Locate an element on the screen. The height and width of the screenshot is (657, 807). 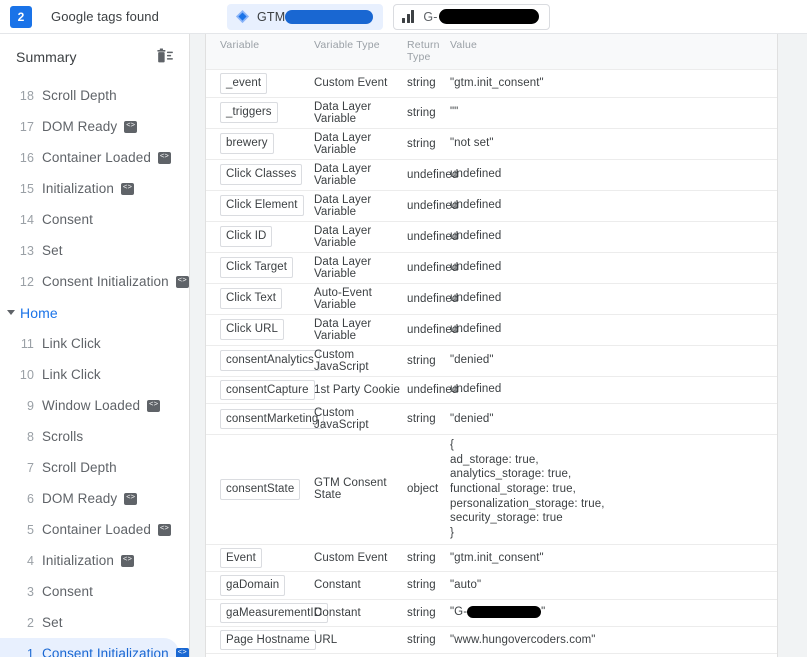
sidebar-item-label: Scrolls is located at coordinates (63, 436).